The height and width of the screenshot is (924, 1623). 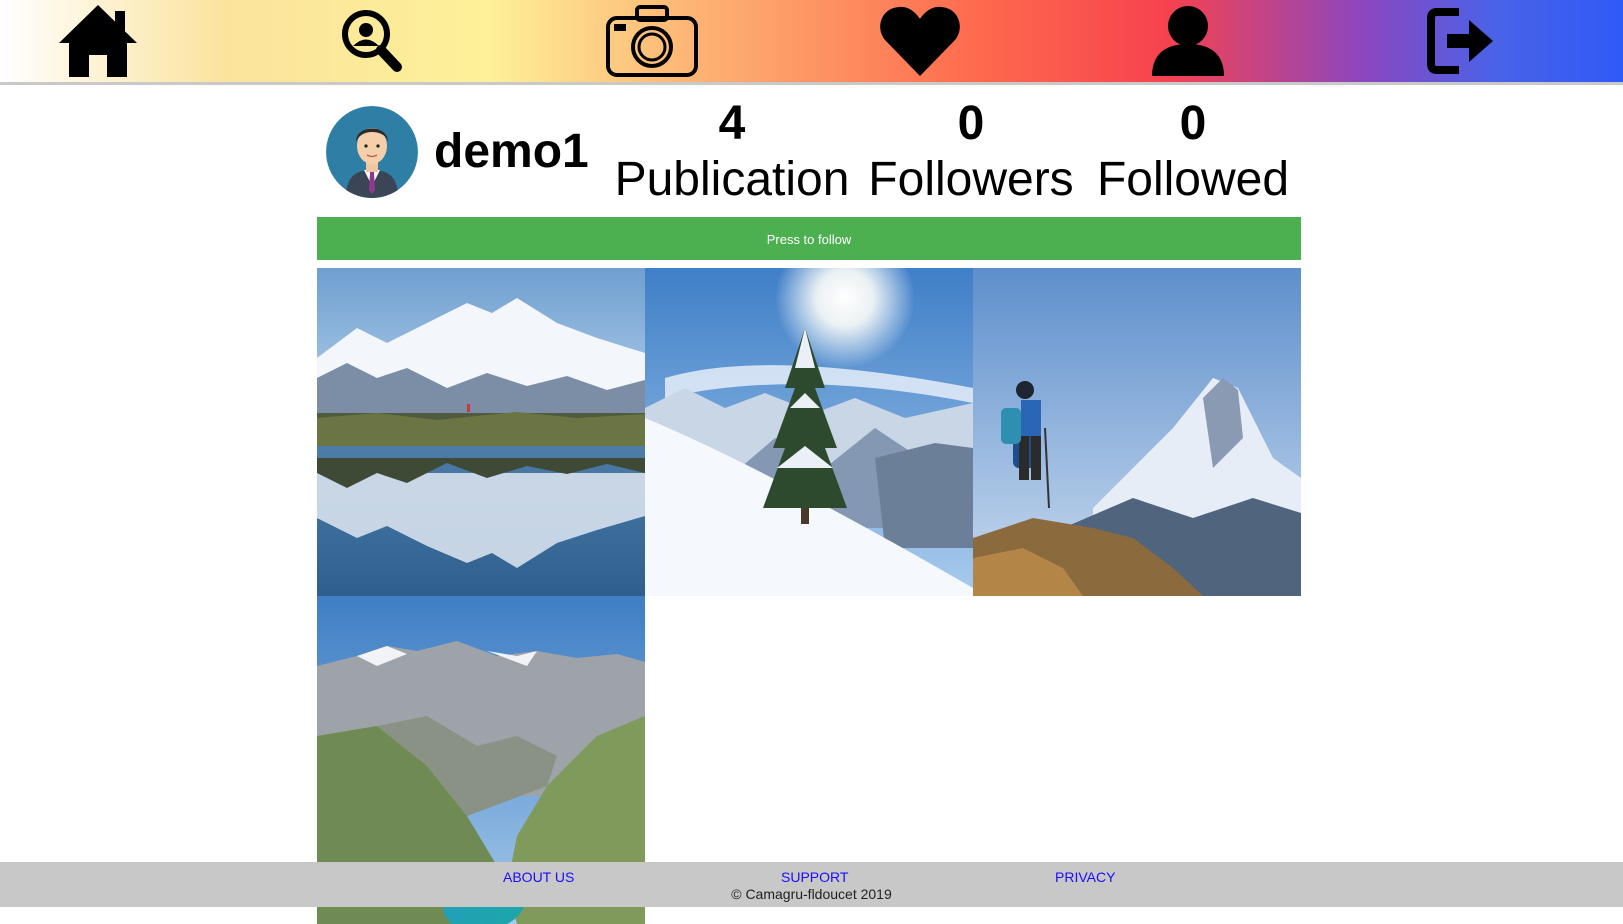 I want to click on publications-count: 4, so click(x=732, y=123).